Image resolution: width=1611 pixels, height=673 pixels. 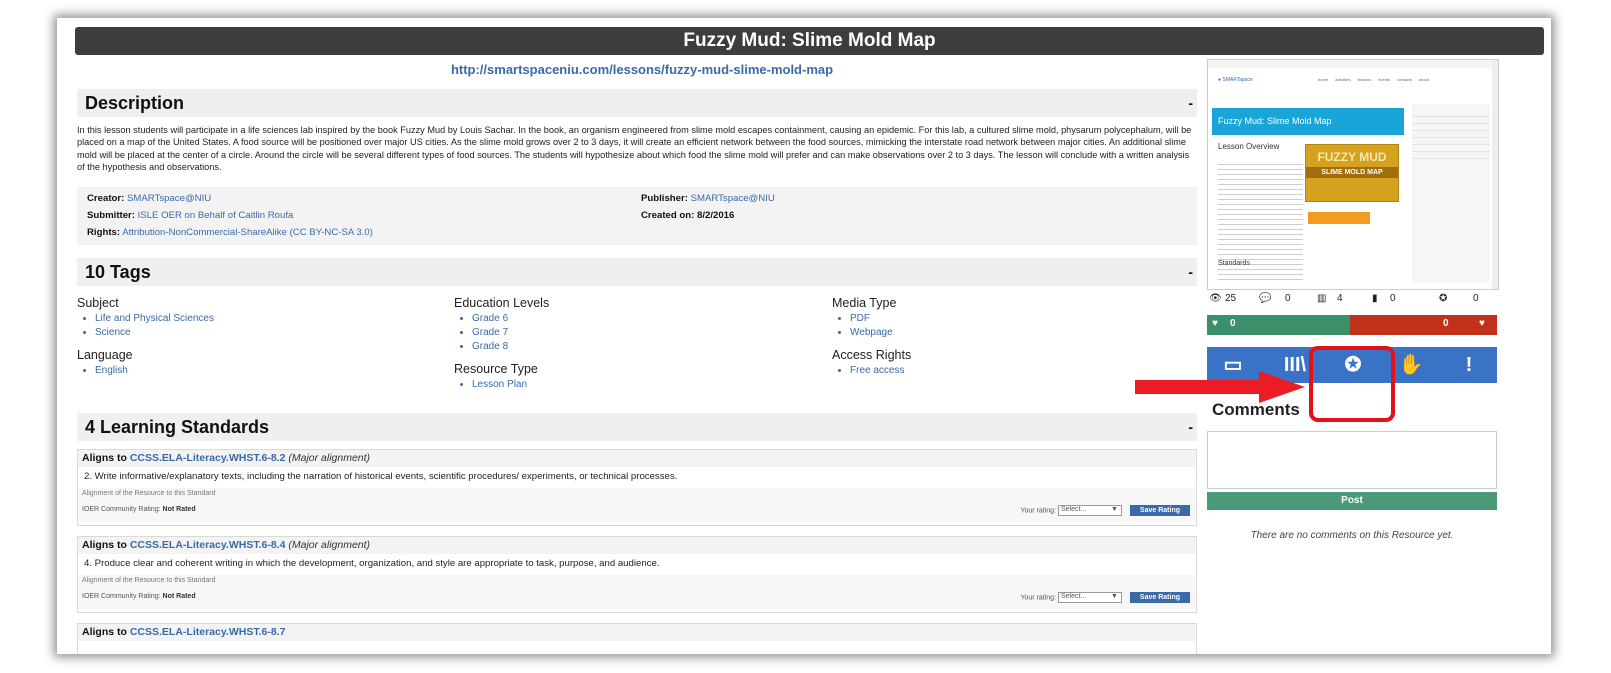 What do you see at coordinates (880, 319) in the screenshot?
I see `media-type-tag: PDF` at bounding box center [880, 319].